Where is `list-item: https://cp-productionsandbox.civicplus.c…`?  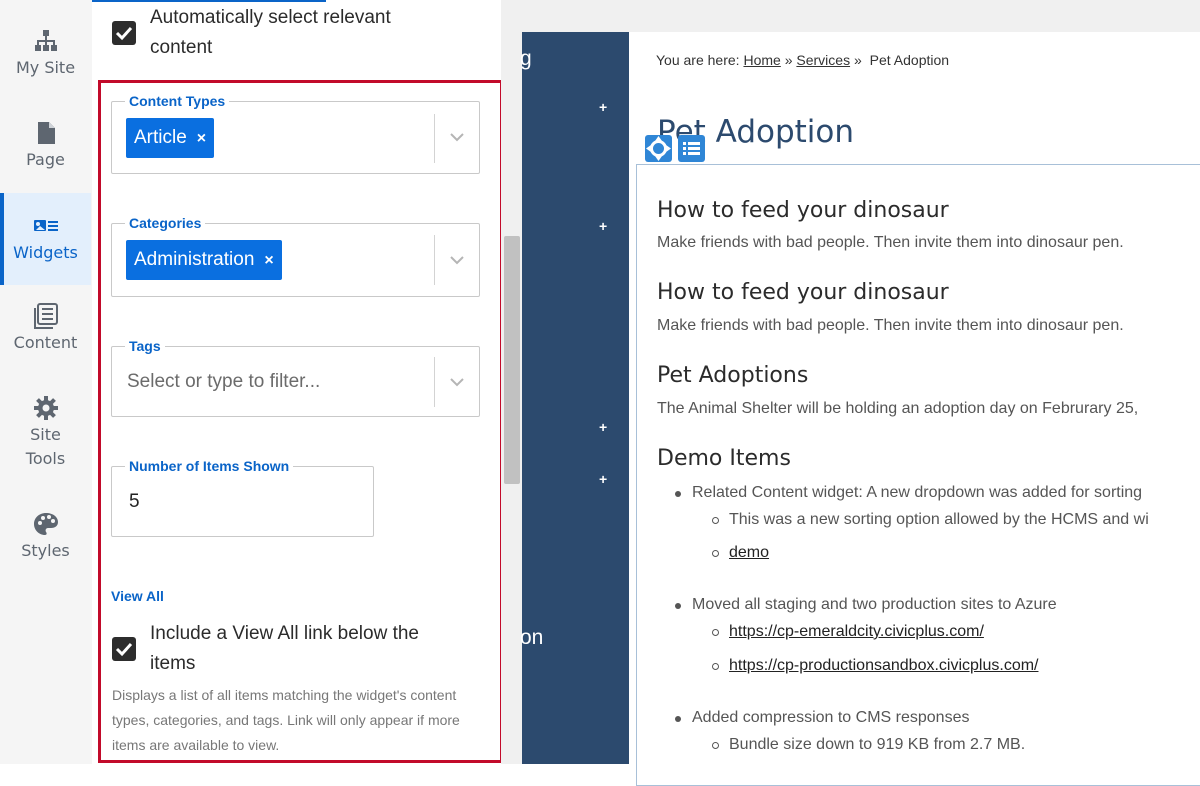
list-item: https://cp-productionsandbox.civicplus.c… is located at coordinates (874, 666).